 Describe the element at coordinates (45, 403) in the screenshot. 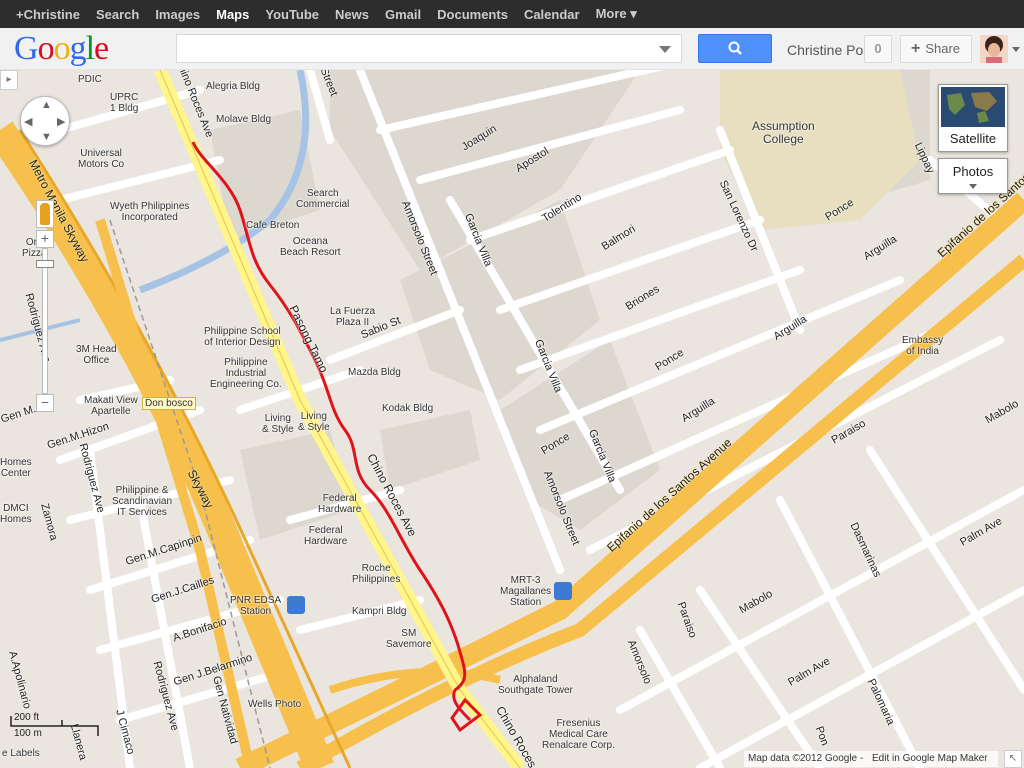

I see `zoom-out-button: −` at that location.